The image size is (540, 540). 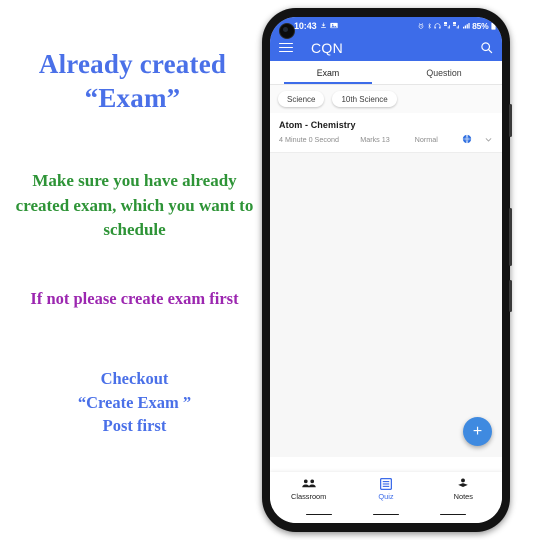 What do you see at coordinates (301, 99) in the screenshot?
I see `chip-science: Science` at bounding box center [301, 99].